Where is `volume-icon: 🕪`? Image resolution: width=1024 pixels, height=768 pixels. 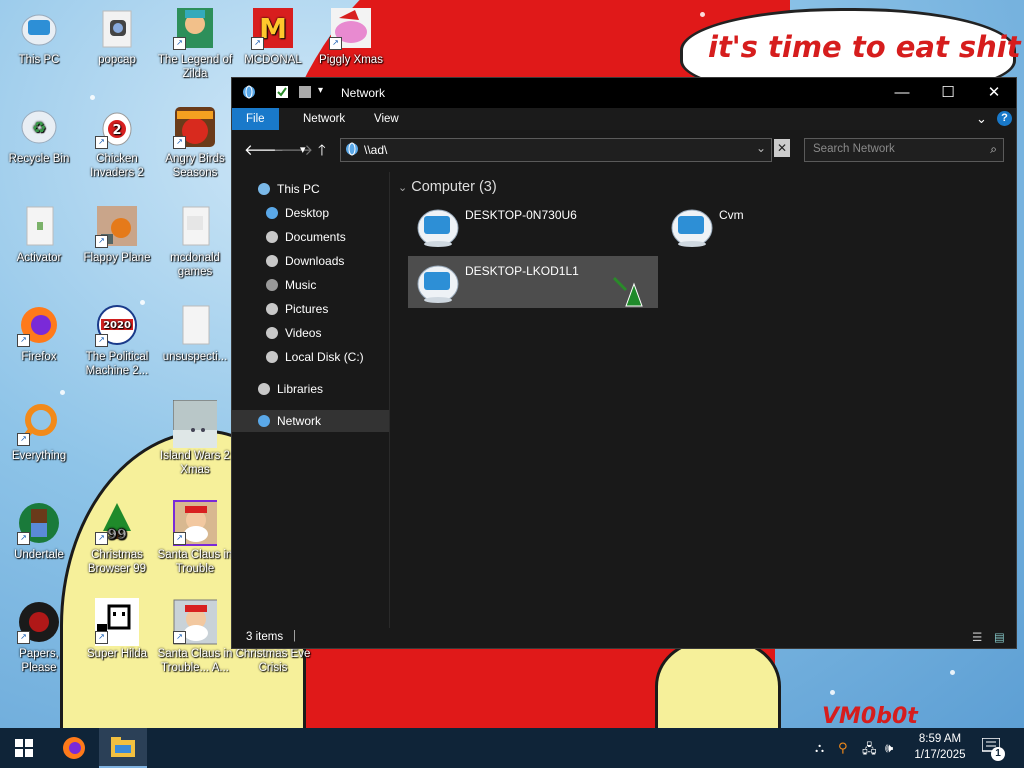
volume-icon: 🕪 is located at coordinates (889, 748).